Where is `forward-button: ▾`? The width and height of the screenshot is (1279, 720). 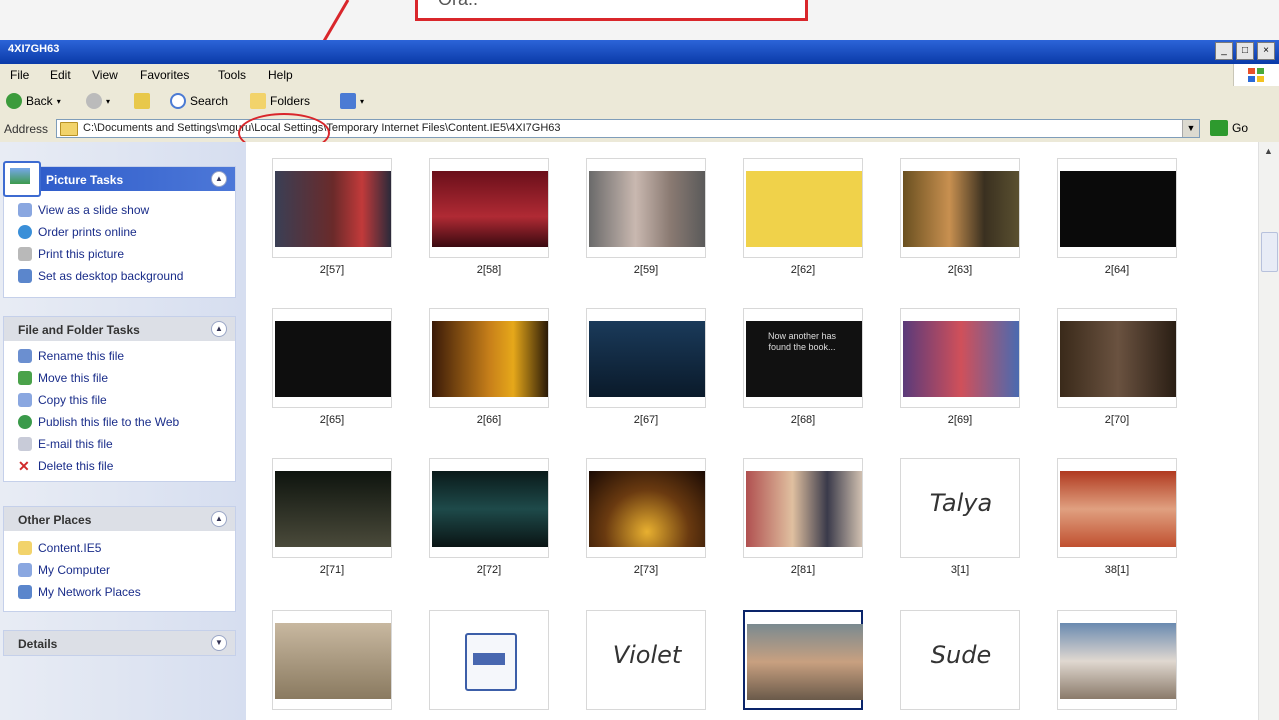
forward-button: ▾ is located at coordinates (98, 101).